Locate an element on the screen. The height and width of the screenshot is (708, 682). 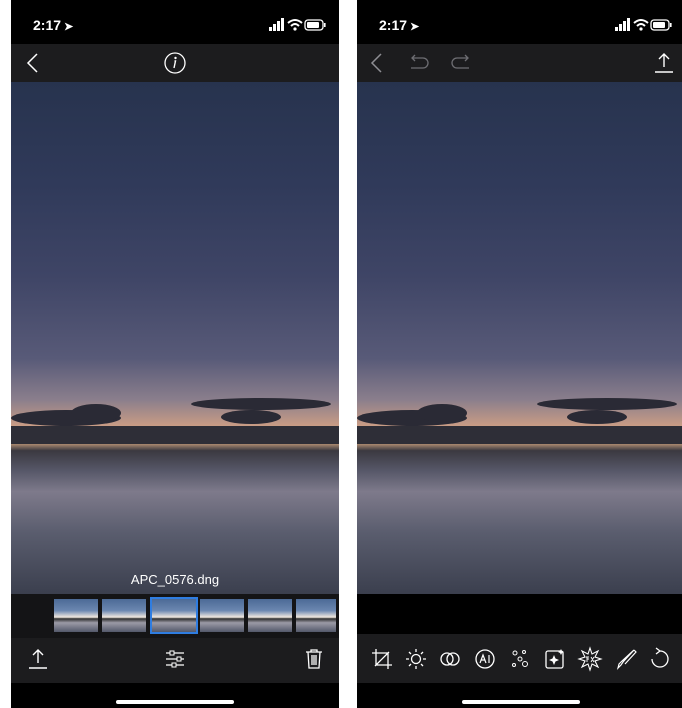
crop-icon is located at coordinates (382, 659).